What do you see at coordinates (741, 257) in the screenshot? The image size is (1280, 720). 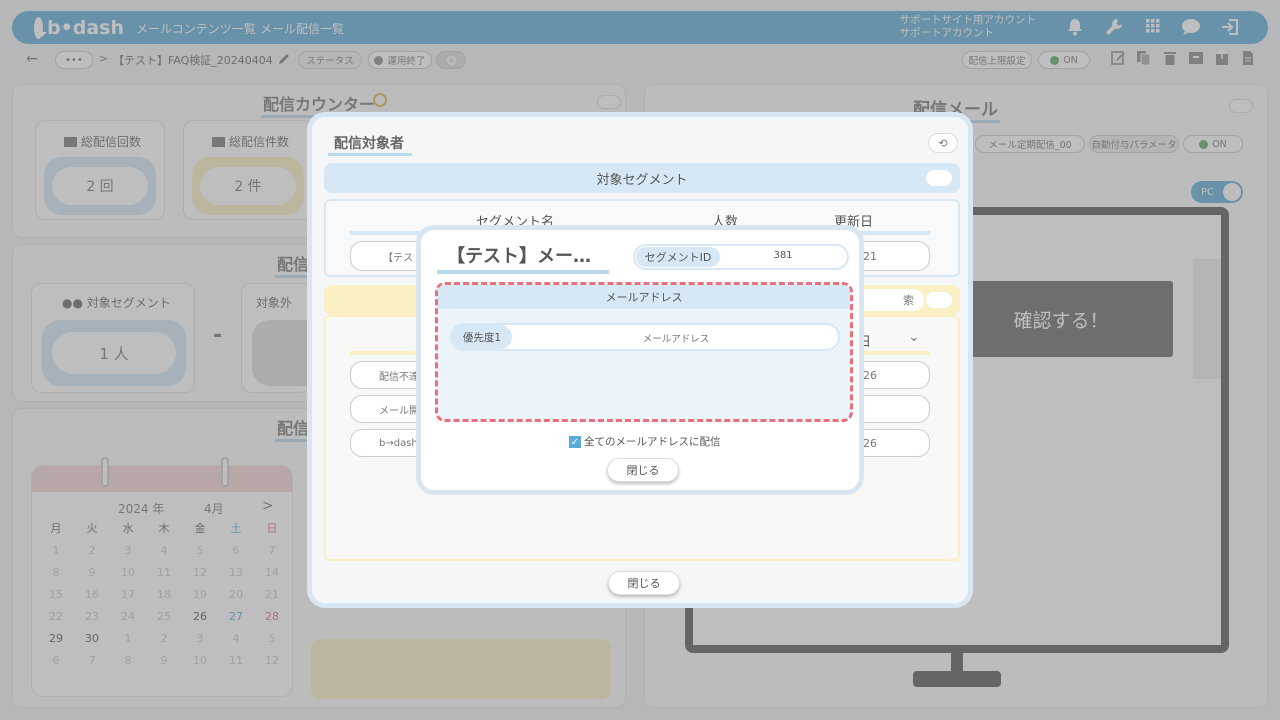 I see `segment-id-field: セグメントID 381` at bounding box center [741, 257].